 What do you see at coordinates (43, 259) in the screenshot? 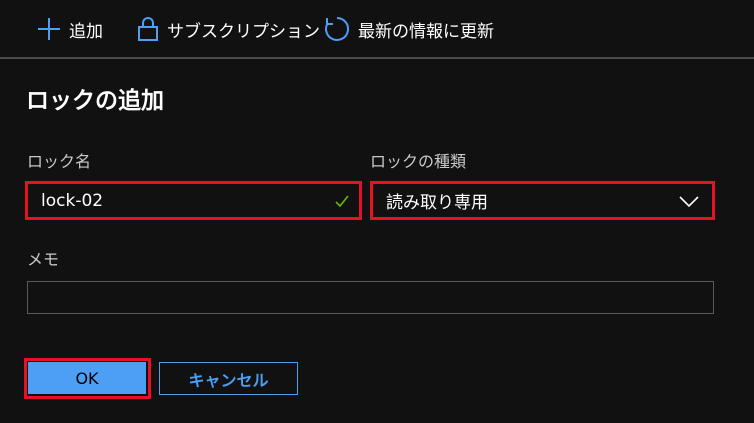
I see `memo-label: メモ` at bounding box center [43, 259].